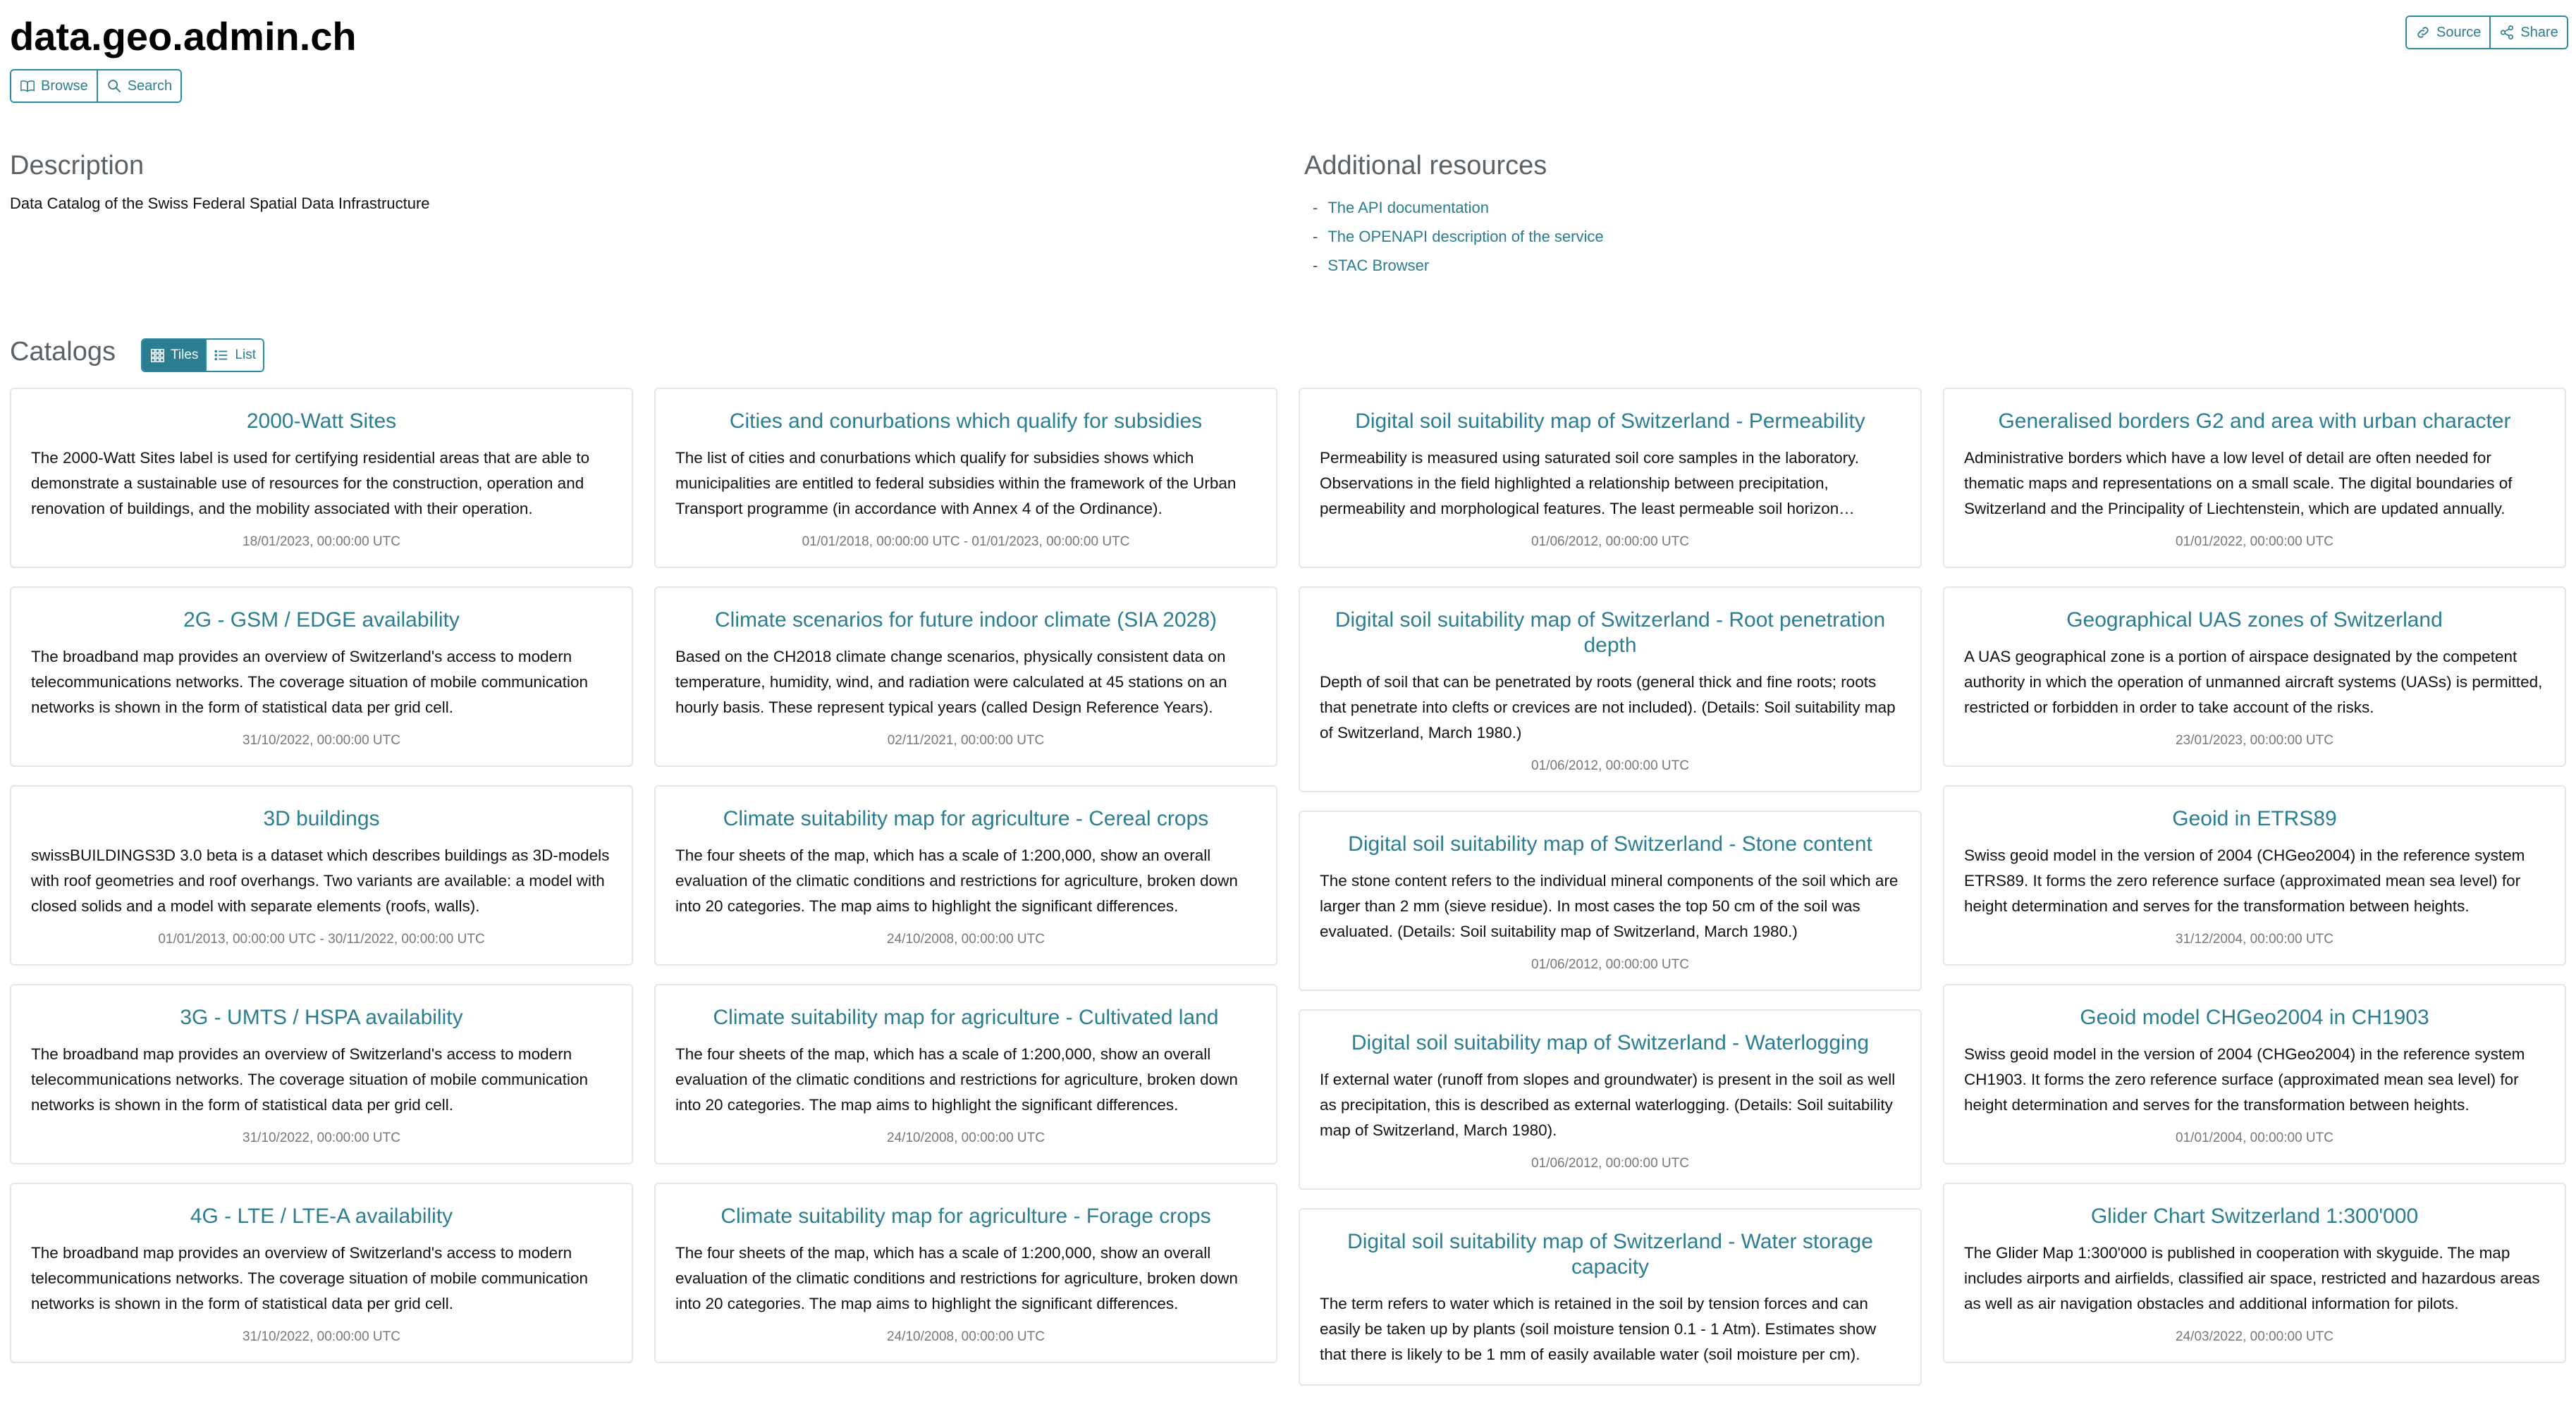 The height and width of the screenshot is (1428, 2576). I want to click on link-icon, so click(2423, 32).